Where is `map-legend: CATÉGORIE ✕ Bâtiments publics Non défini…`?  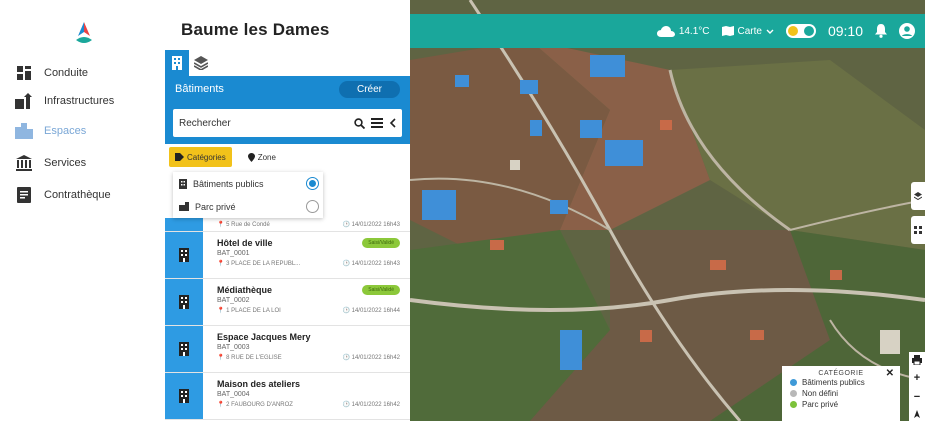 map-legend: CATÉGORIE ✕ Bâtiments publics Non défini… is located at coordinates (841, 393).